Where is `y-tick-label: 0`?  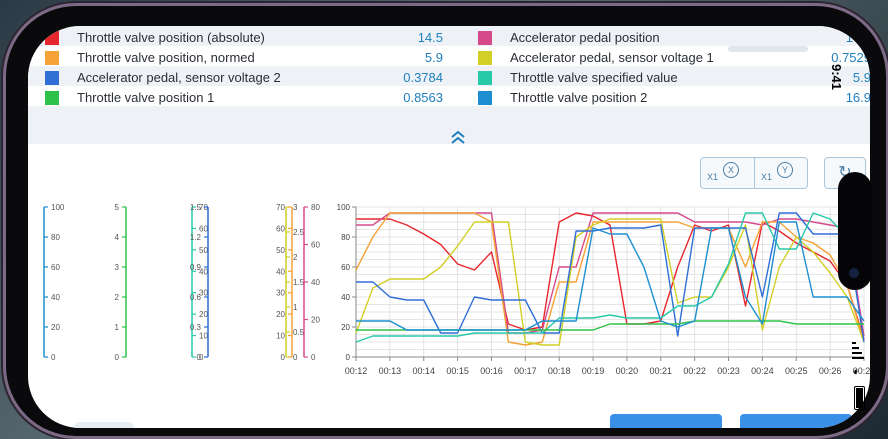
y-tick-label: 0 is located at coordinates (348, 357).